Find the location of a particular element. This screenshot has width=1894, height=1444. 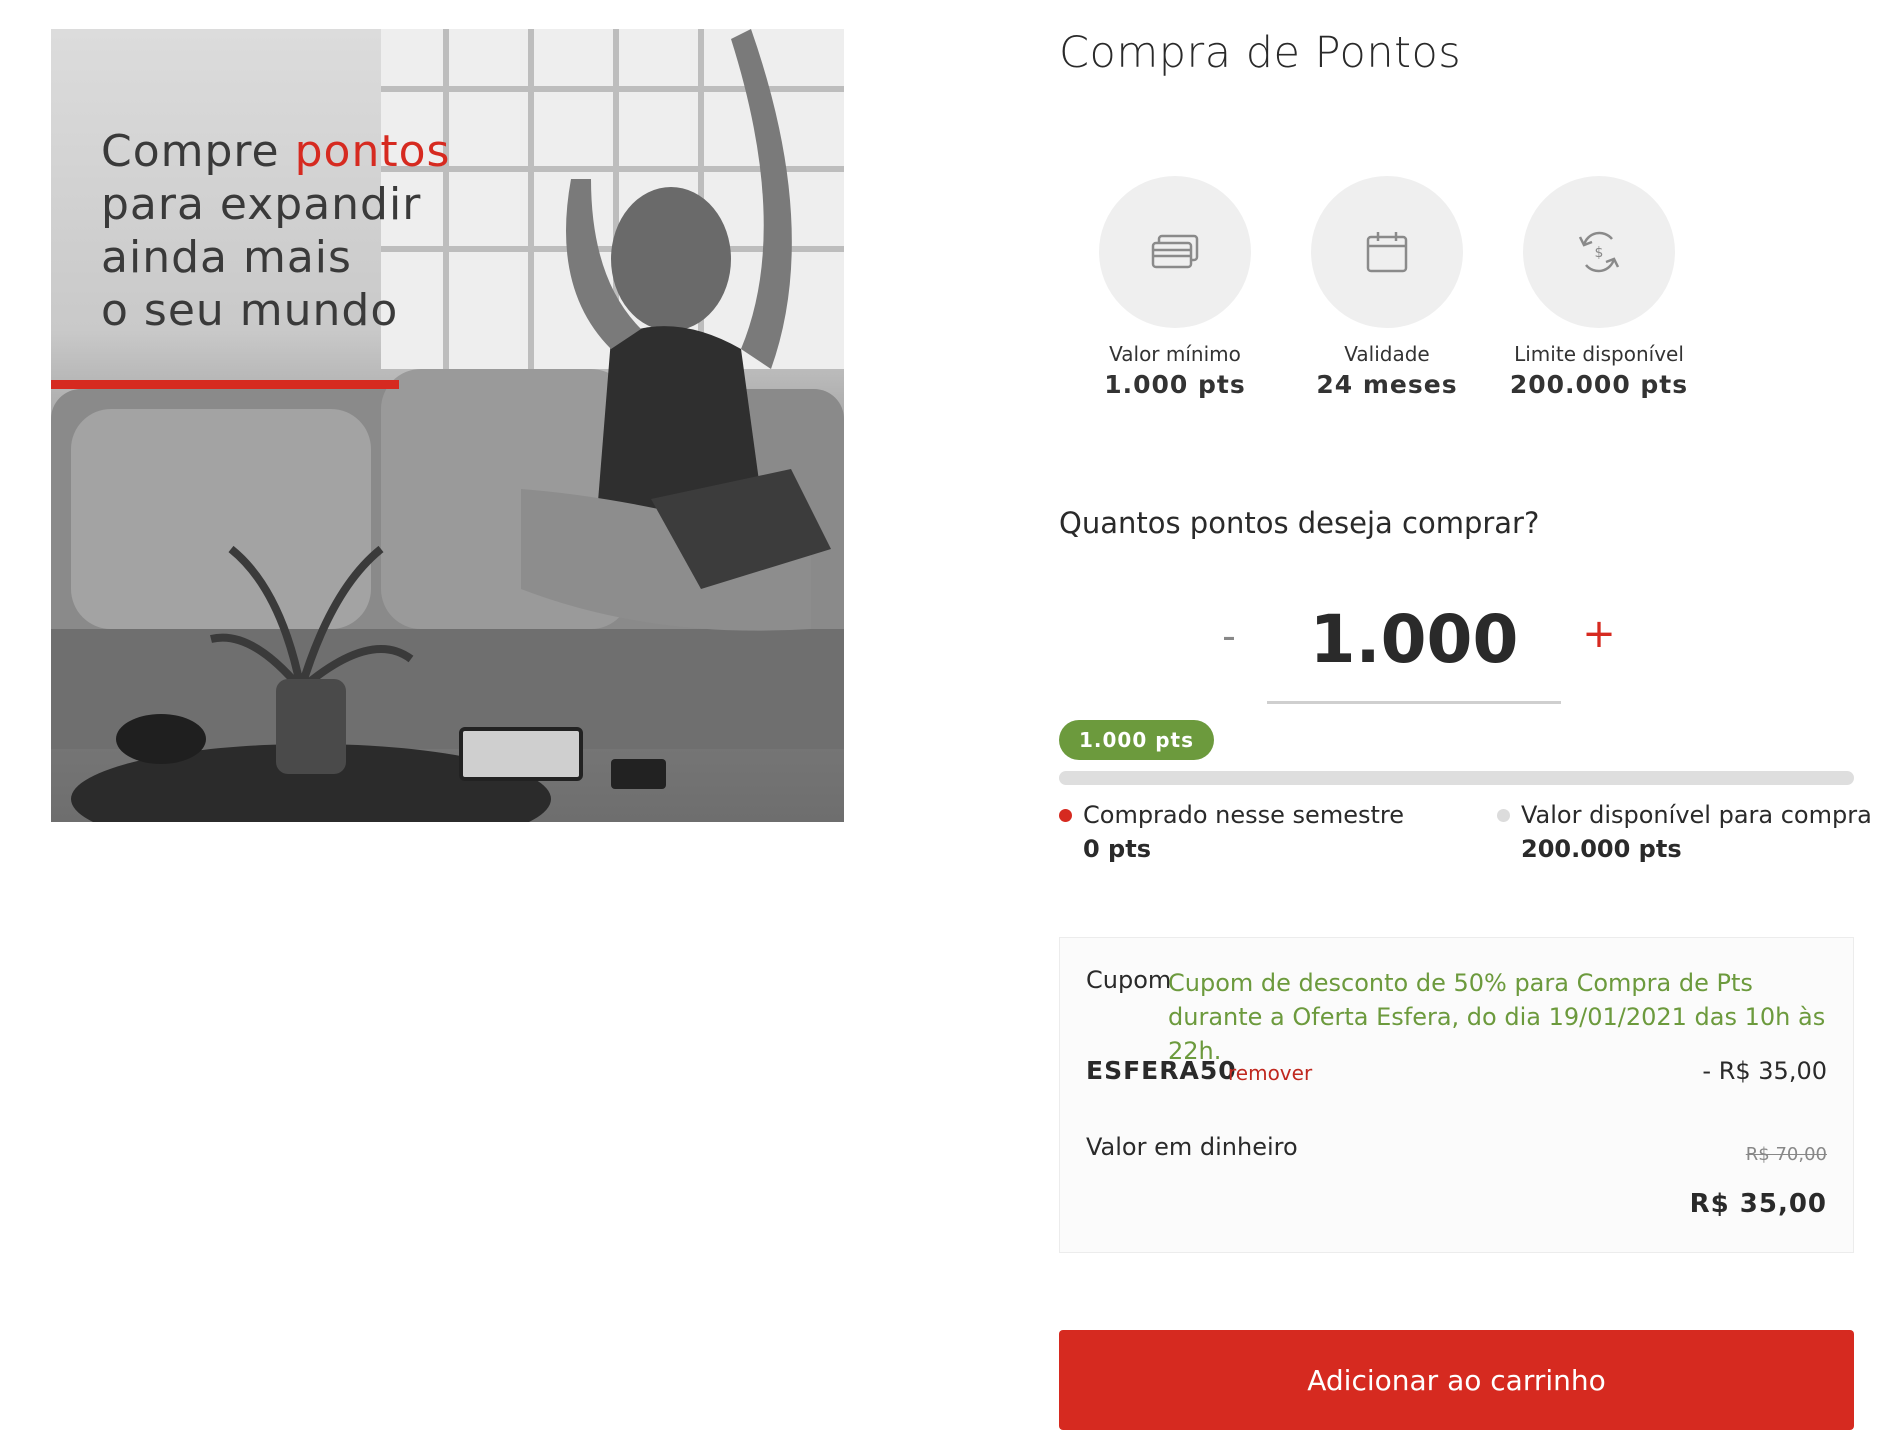

coupon-code: ESFERA50 is located at coordinates (1161, 1070).